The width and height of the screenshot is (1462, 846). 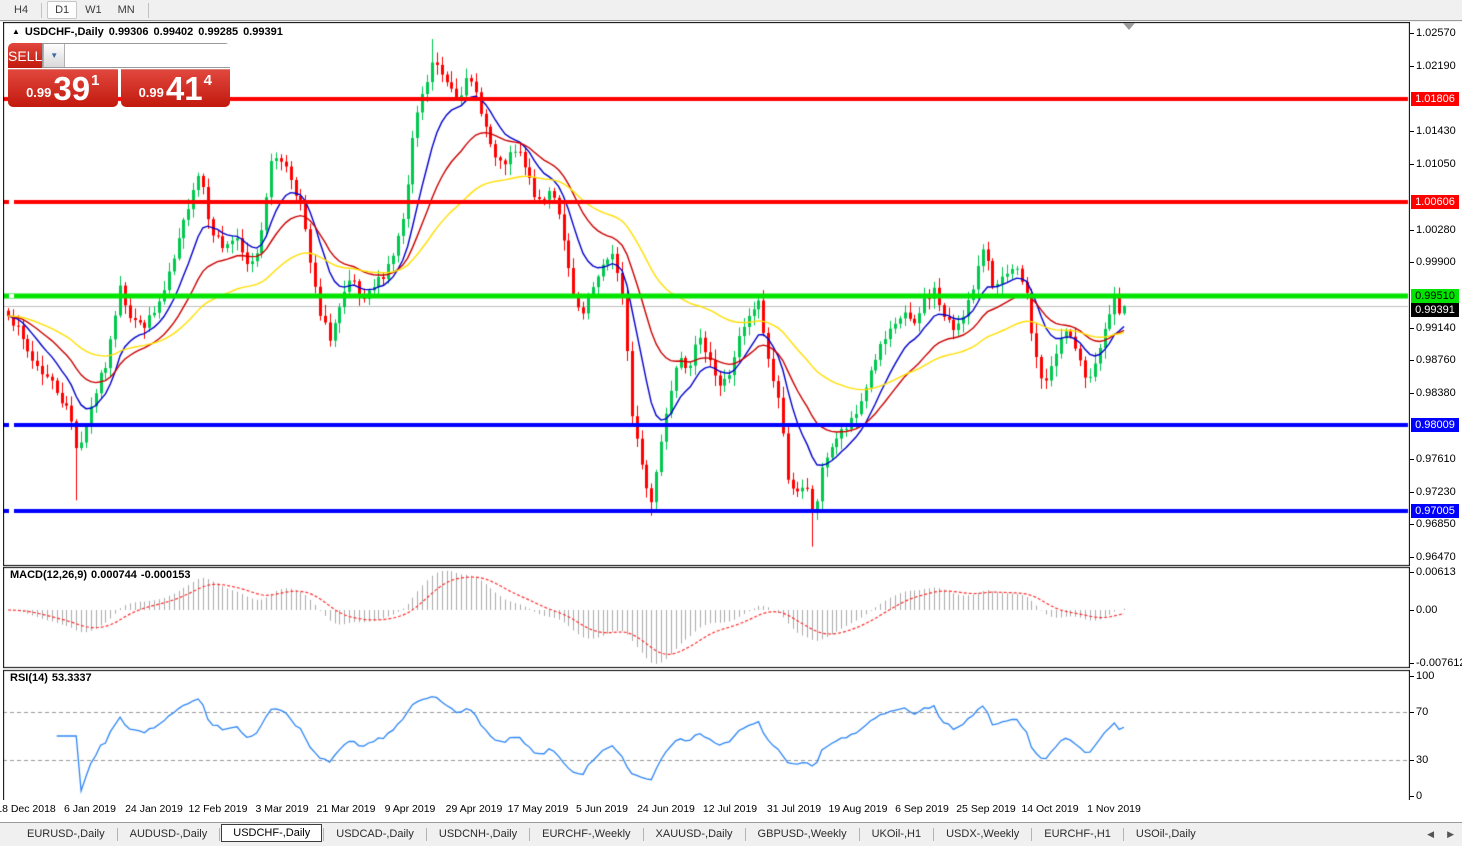 What do you see at coordinates (1129, 26) in the screenshot?
I see `chart-shift-marker-icon` at bounding box center [1129, 26].